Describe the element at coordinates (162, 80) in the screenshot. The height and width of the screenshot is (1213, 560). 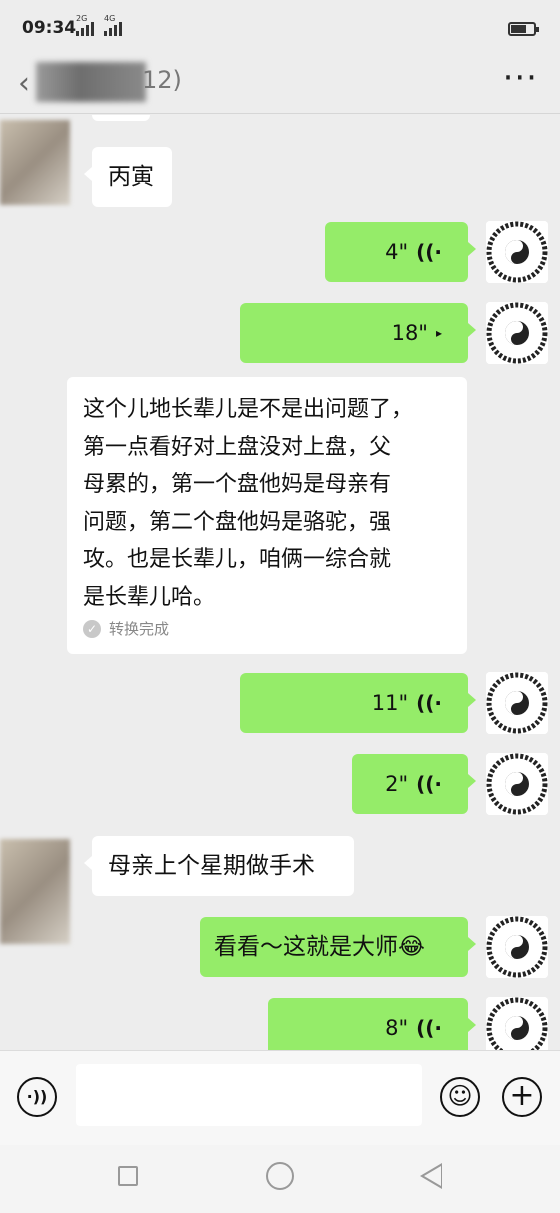
I see `chat-member-count: 12)` at that location.